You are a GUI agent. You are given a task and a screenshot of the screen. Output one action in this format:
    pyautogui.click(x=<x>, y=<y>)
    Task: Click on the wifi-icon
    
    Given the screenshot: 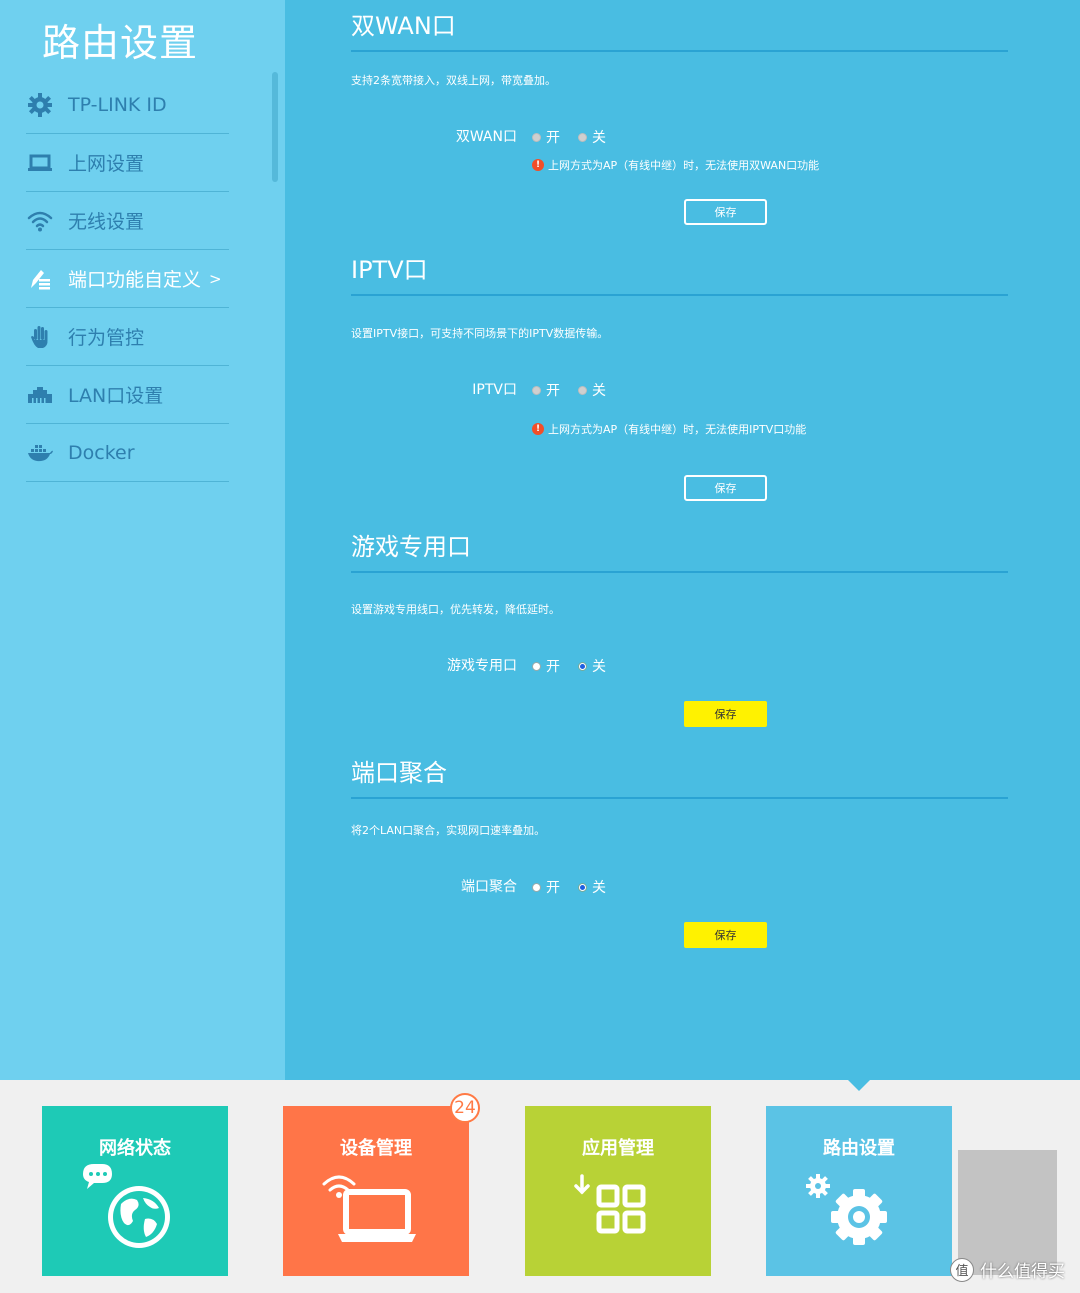 What is the action you would take?
    pyautogui.click(x=40, y=221)
    